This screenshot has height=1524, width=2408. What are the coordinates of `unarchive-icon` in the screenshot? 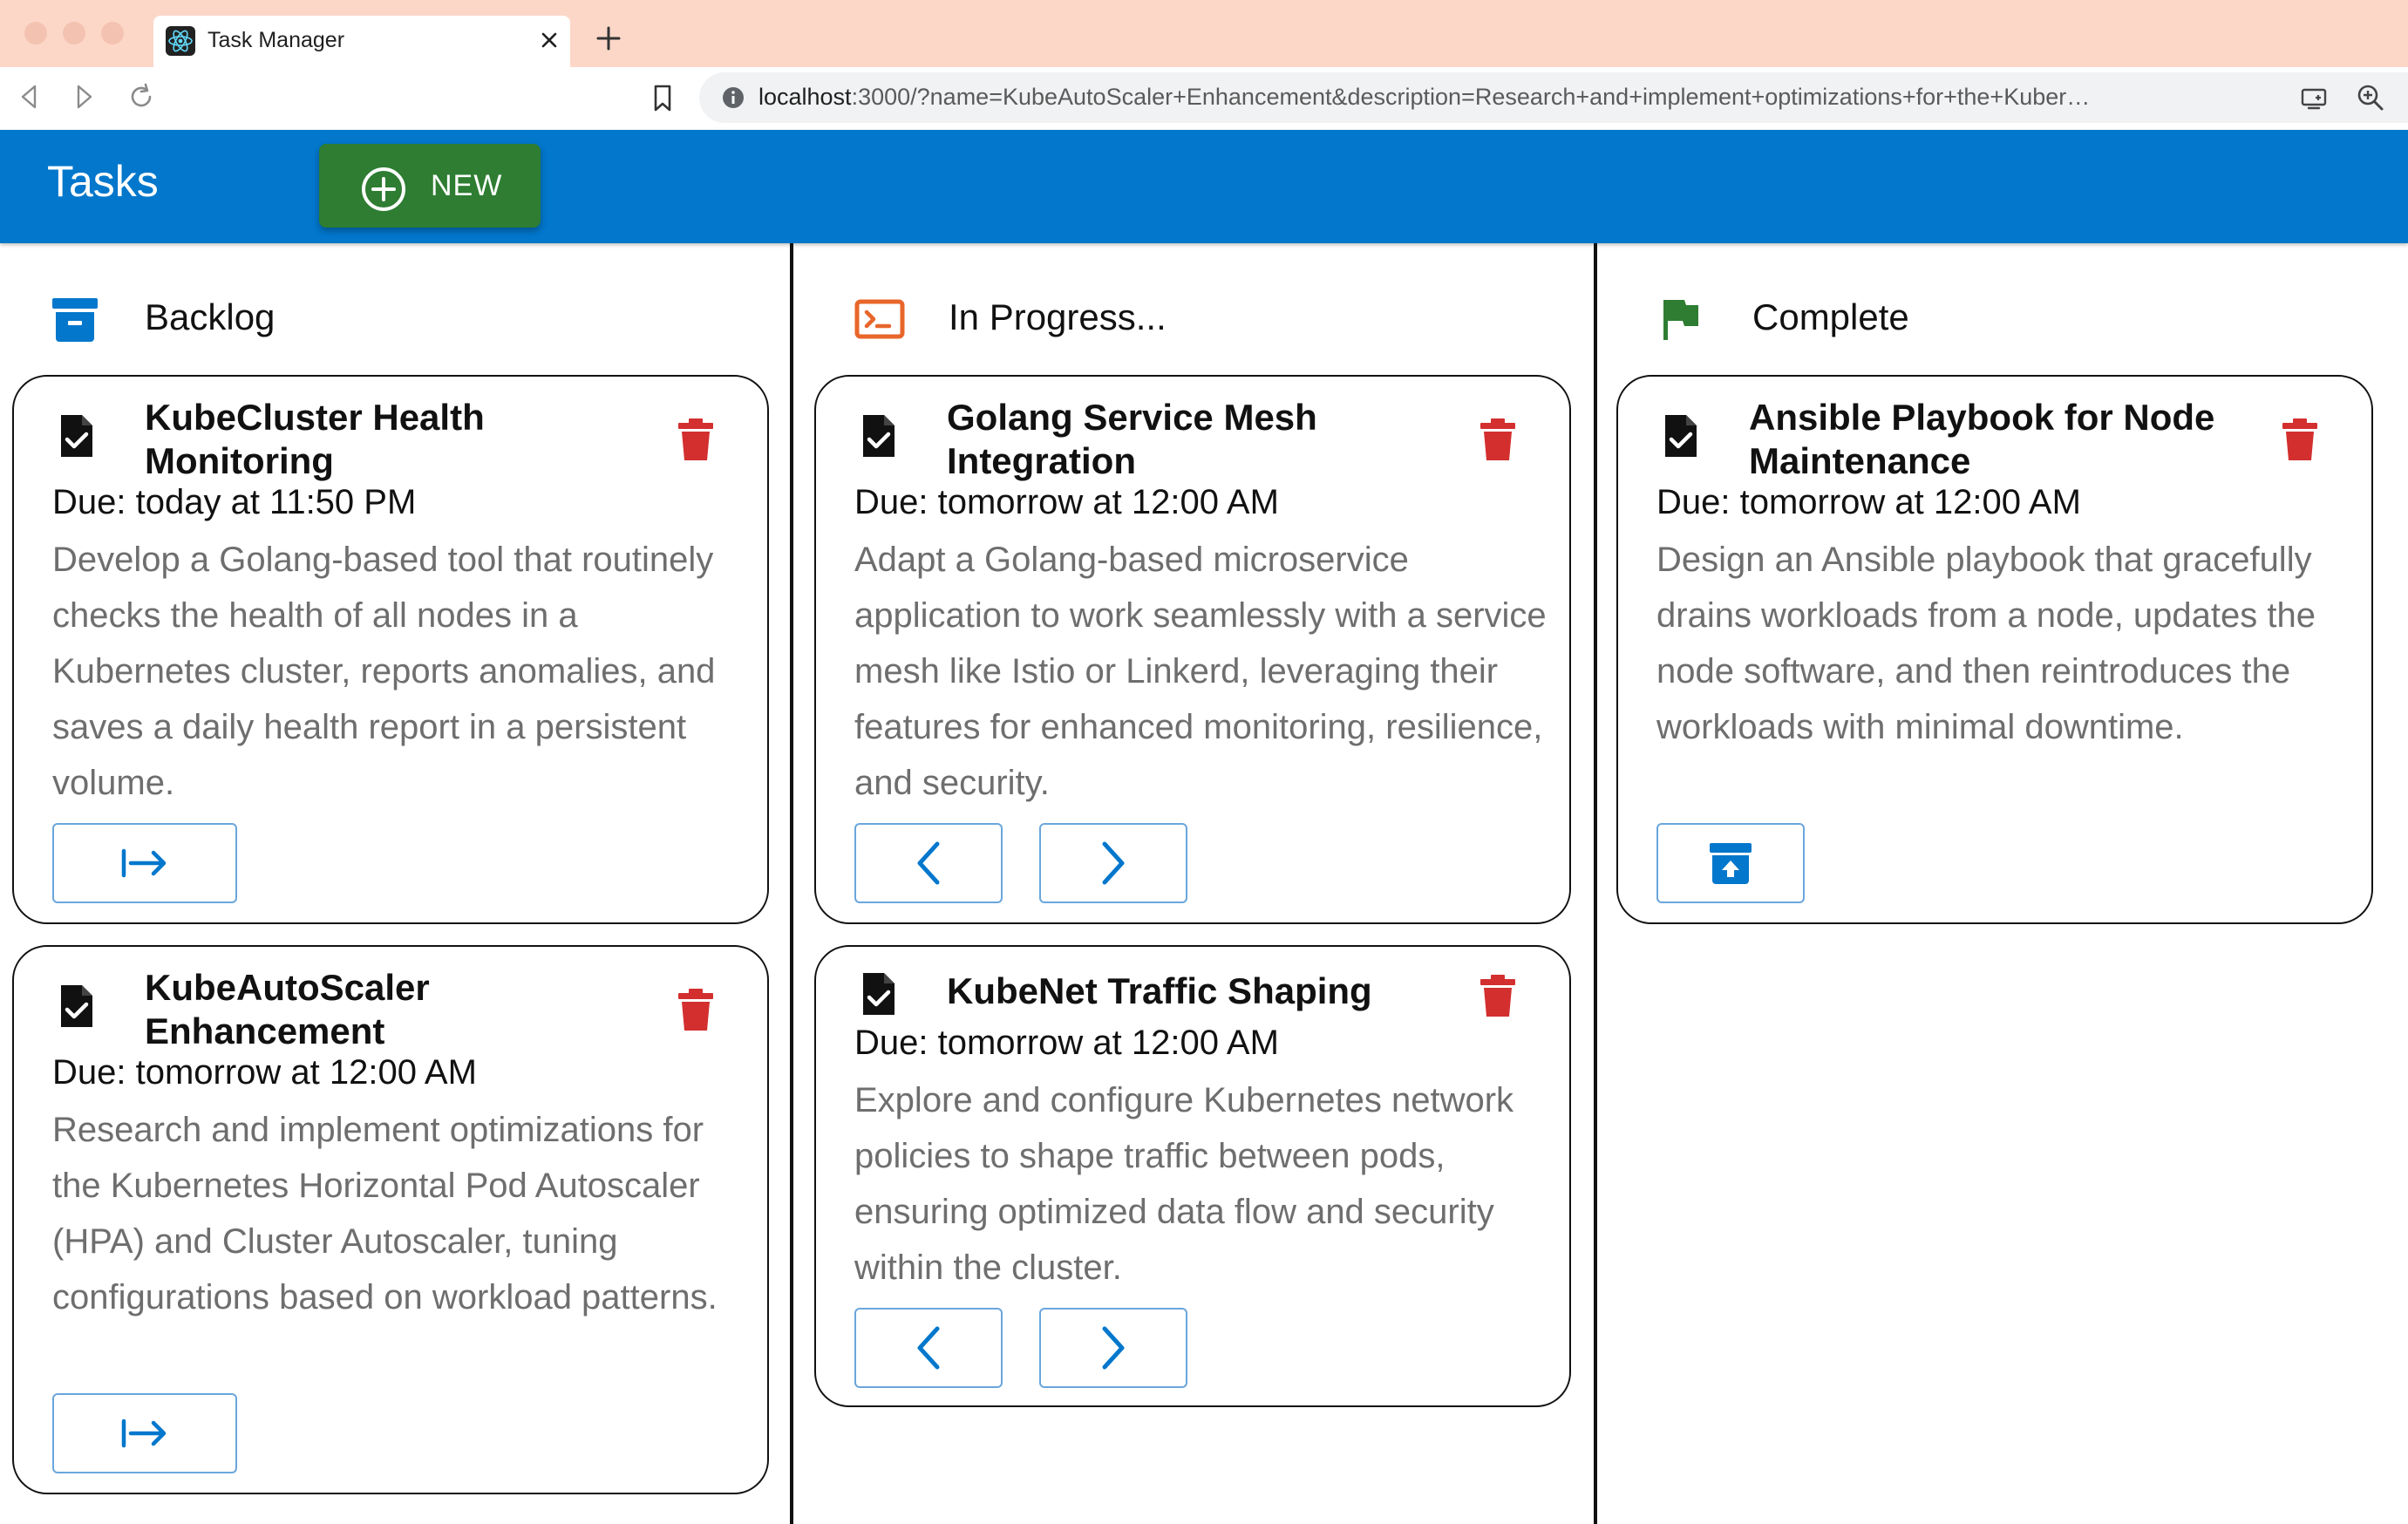 It's located at (1731, 864).